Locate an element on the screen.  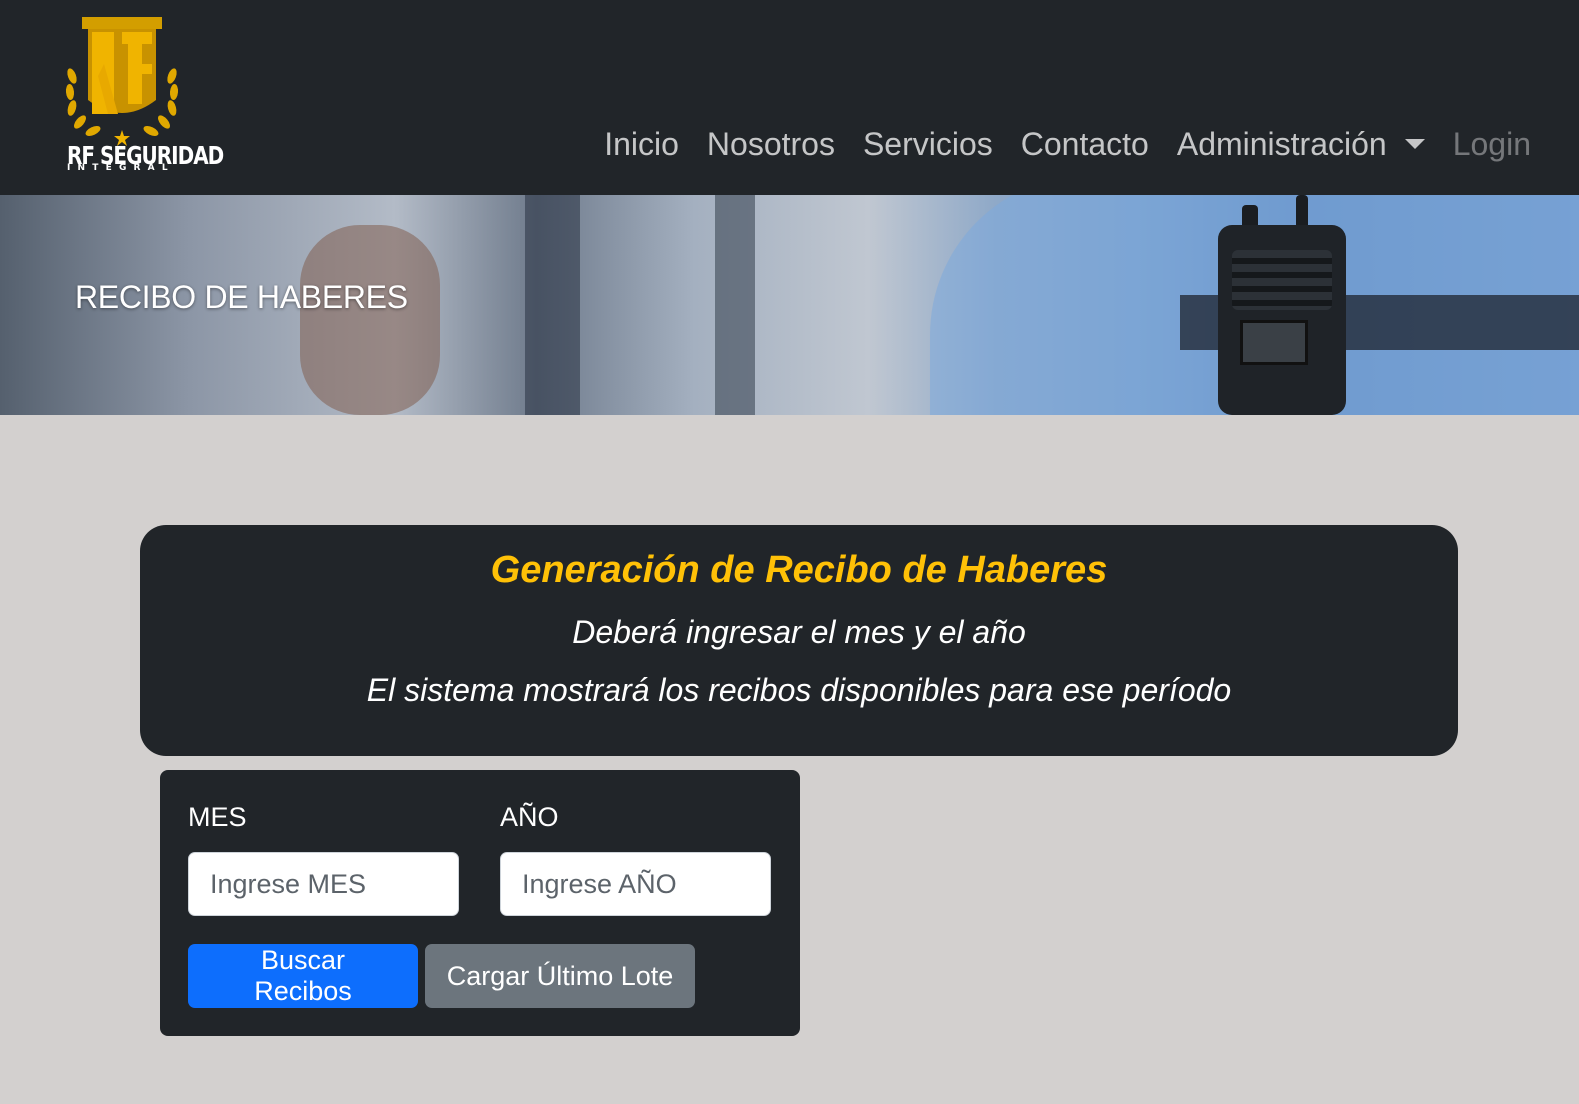
mes-label: MES is located at coordinates (217, 817).